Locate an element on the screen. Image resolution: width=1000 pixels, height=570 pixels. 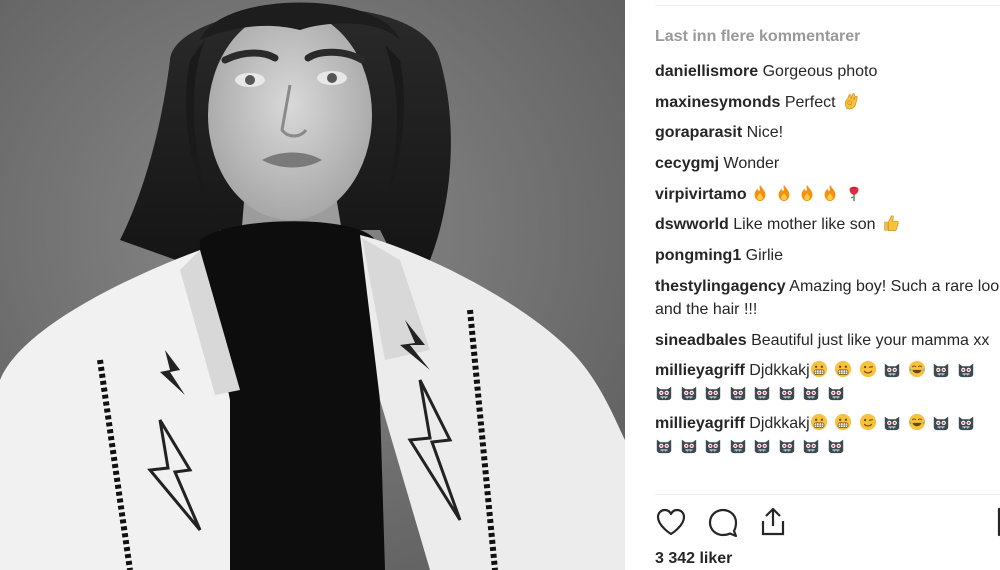
bookmark-icon is located at coordinates (996, 522).